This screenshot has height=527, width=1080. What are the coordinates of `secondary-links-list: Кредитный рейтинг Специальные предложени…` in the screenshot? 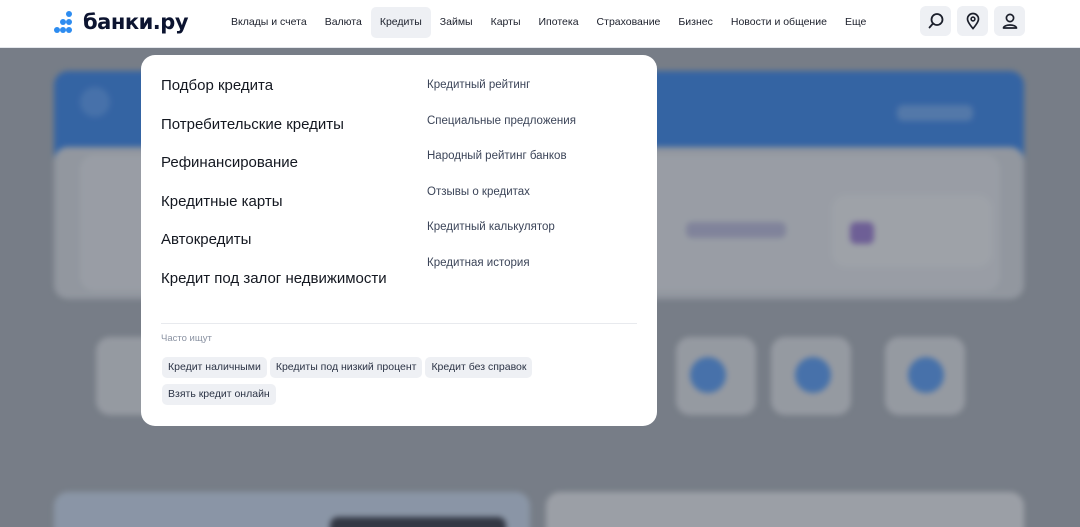 It's located at (501, 185).